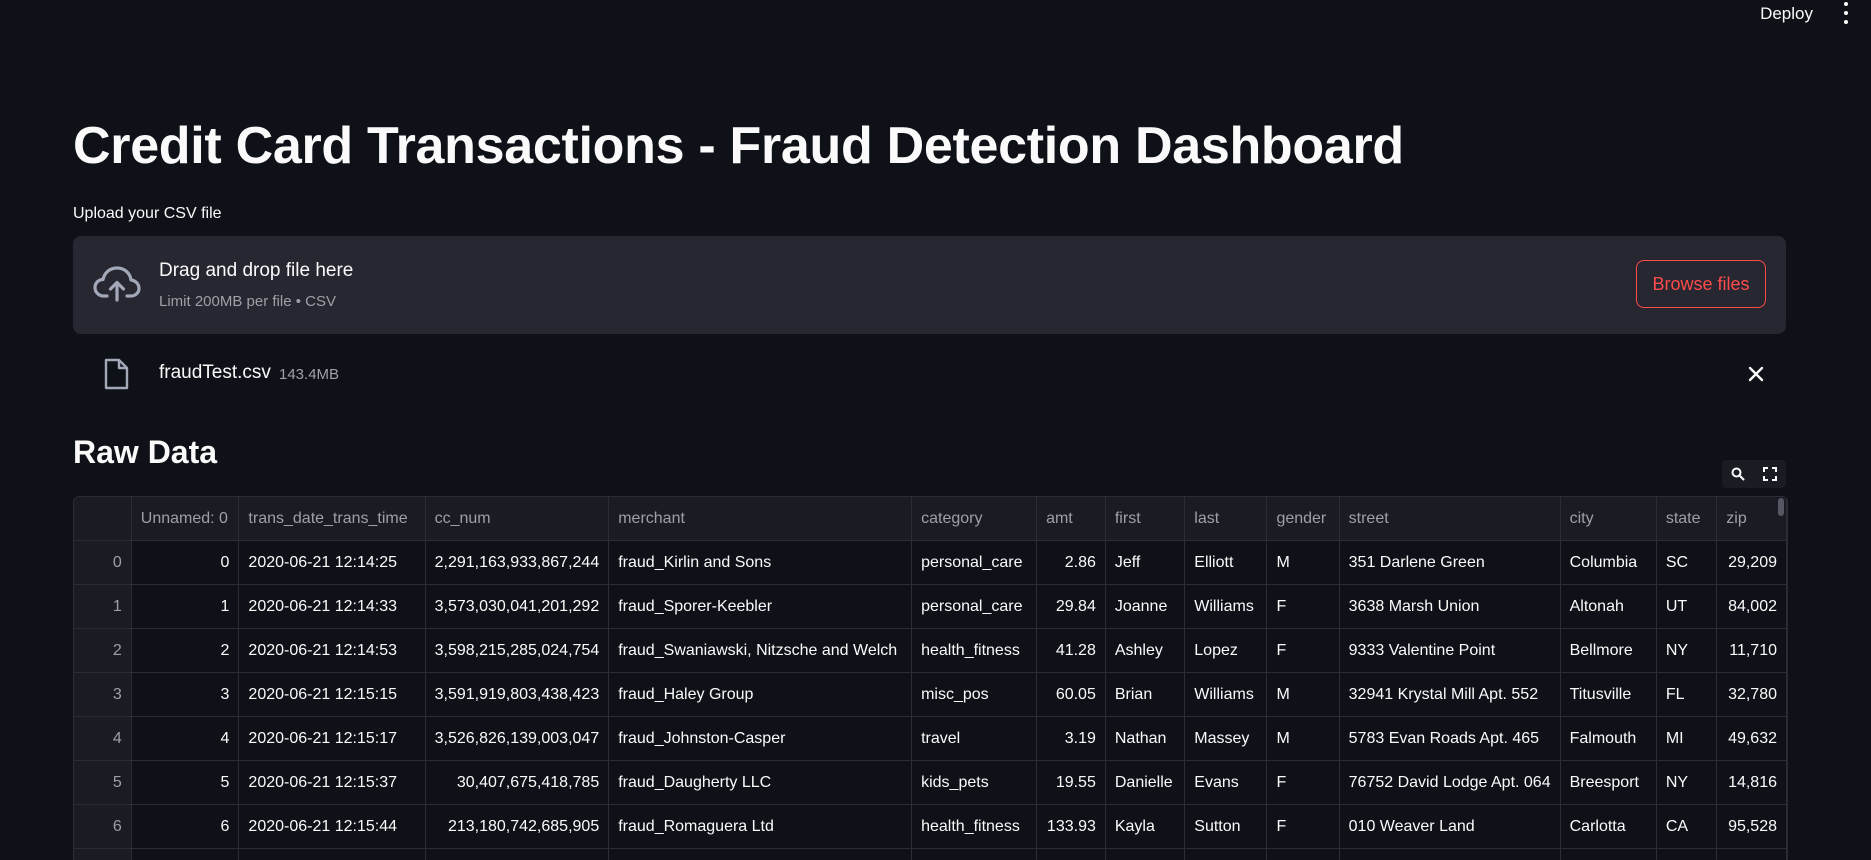  Describe the element at coordinates (1686, 607) in the screenshot. I see `table-cell: UT` at that location.